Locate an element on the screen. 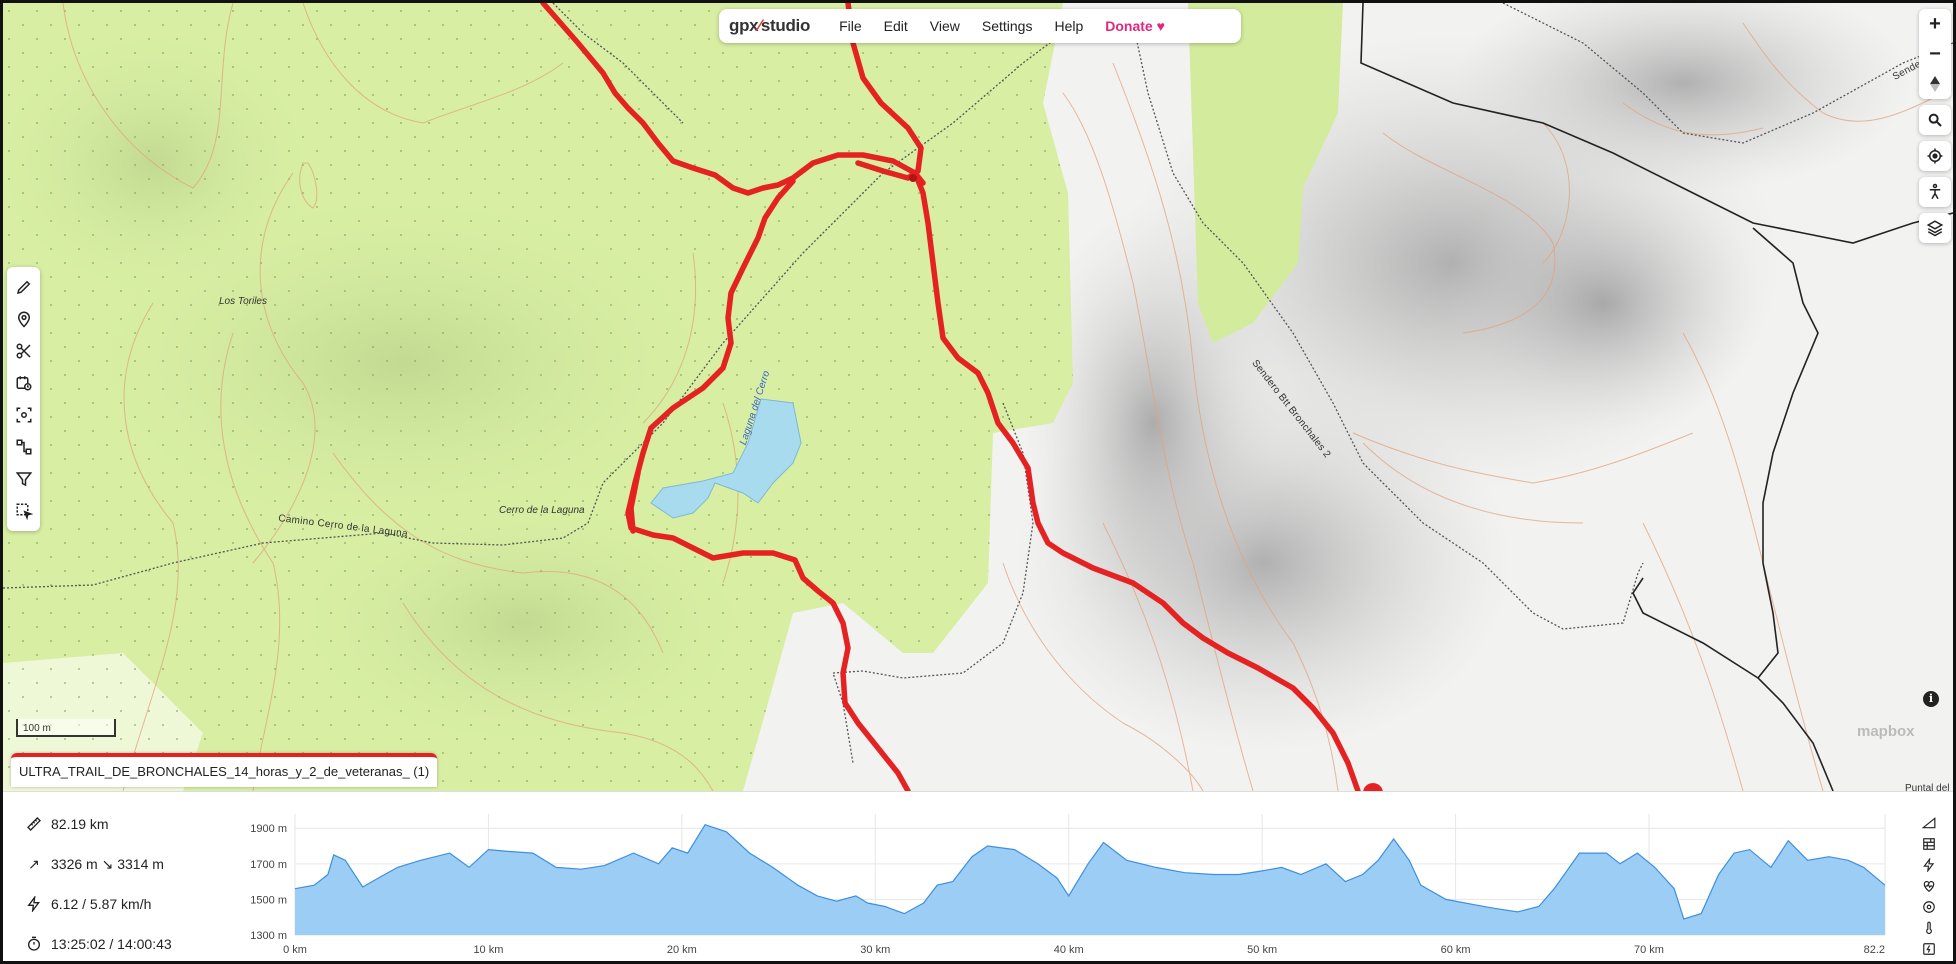 The width and height of the screenshot is (1956, 964). y-tick-label: 1700 m is located at coordinates (268, 865).